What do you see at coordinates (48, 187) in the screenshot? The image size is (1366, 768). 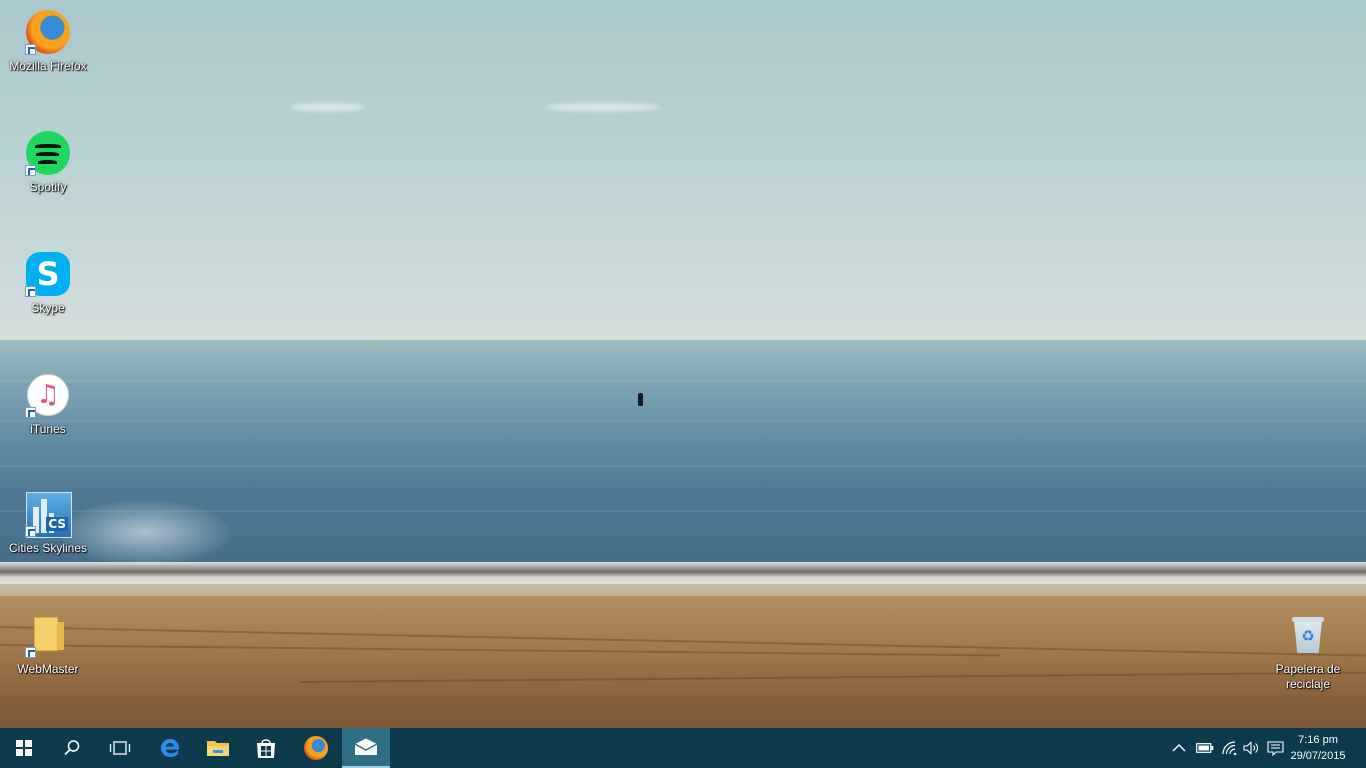 I see `desktop-icon-label: Spotify` at bounding box center [48, 187].